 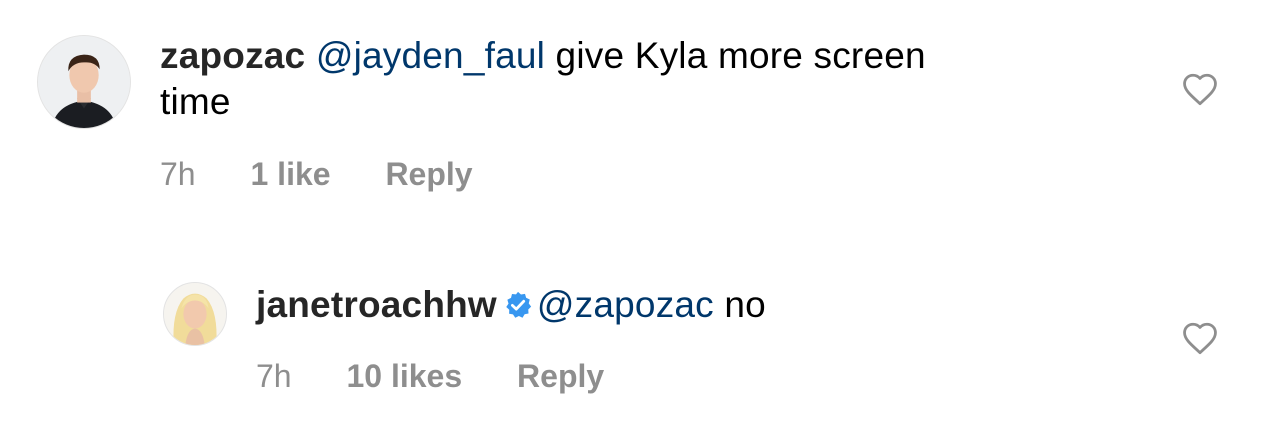 I want to click on username: janetroachhw, so click(x=376, y=304).